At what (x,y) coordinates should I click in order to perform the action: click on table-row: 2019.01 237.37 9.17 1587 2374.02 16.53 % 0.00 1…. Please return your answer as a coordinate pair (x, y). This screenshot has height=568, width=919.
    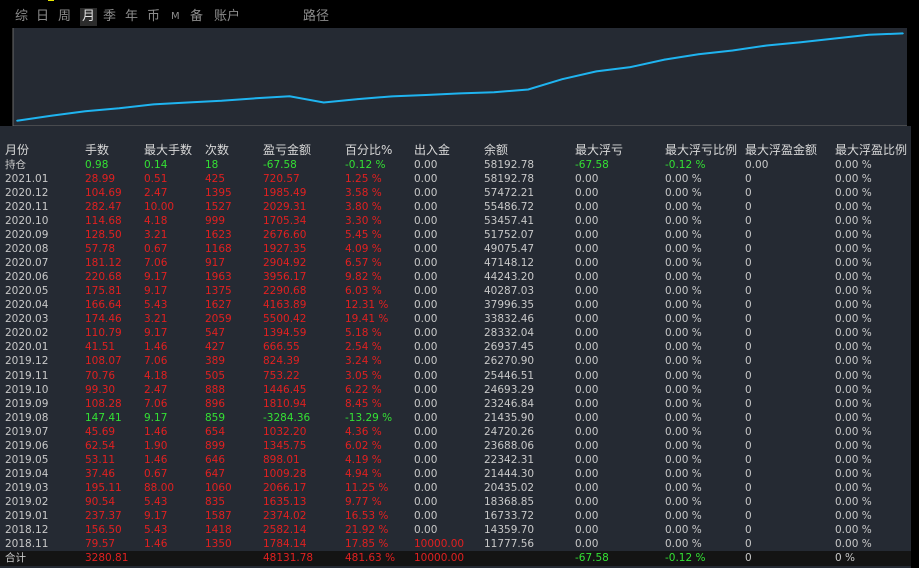
    Looking at the image, I should click on (455, 516).